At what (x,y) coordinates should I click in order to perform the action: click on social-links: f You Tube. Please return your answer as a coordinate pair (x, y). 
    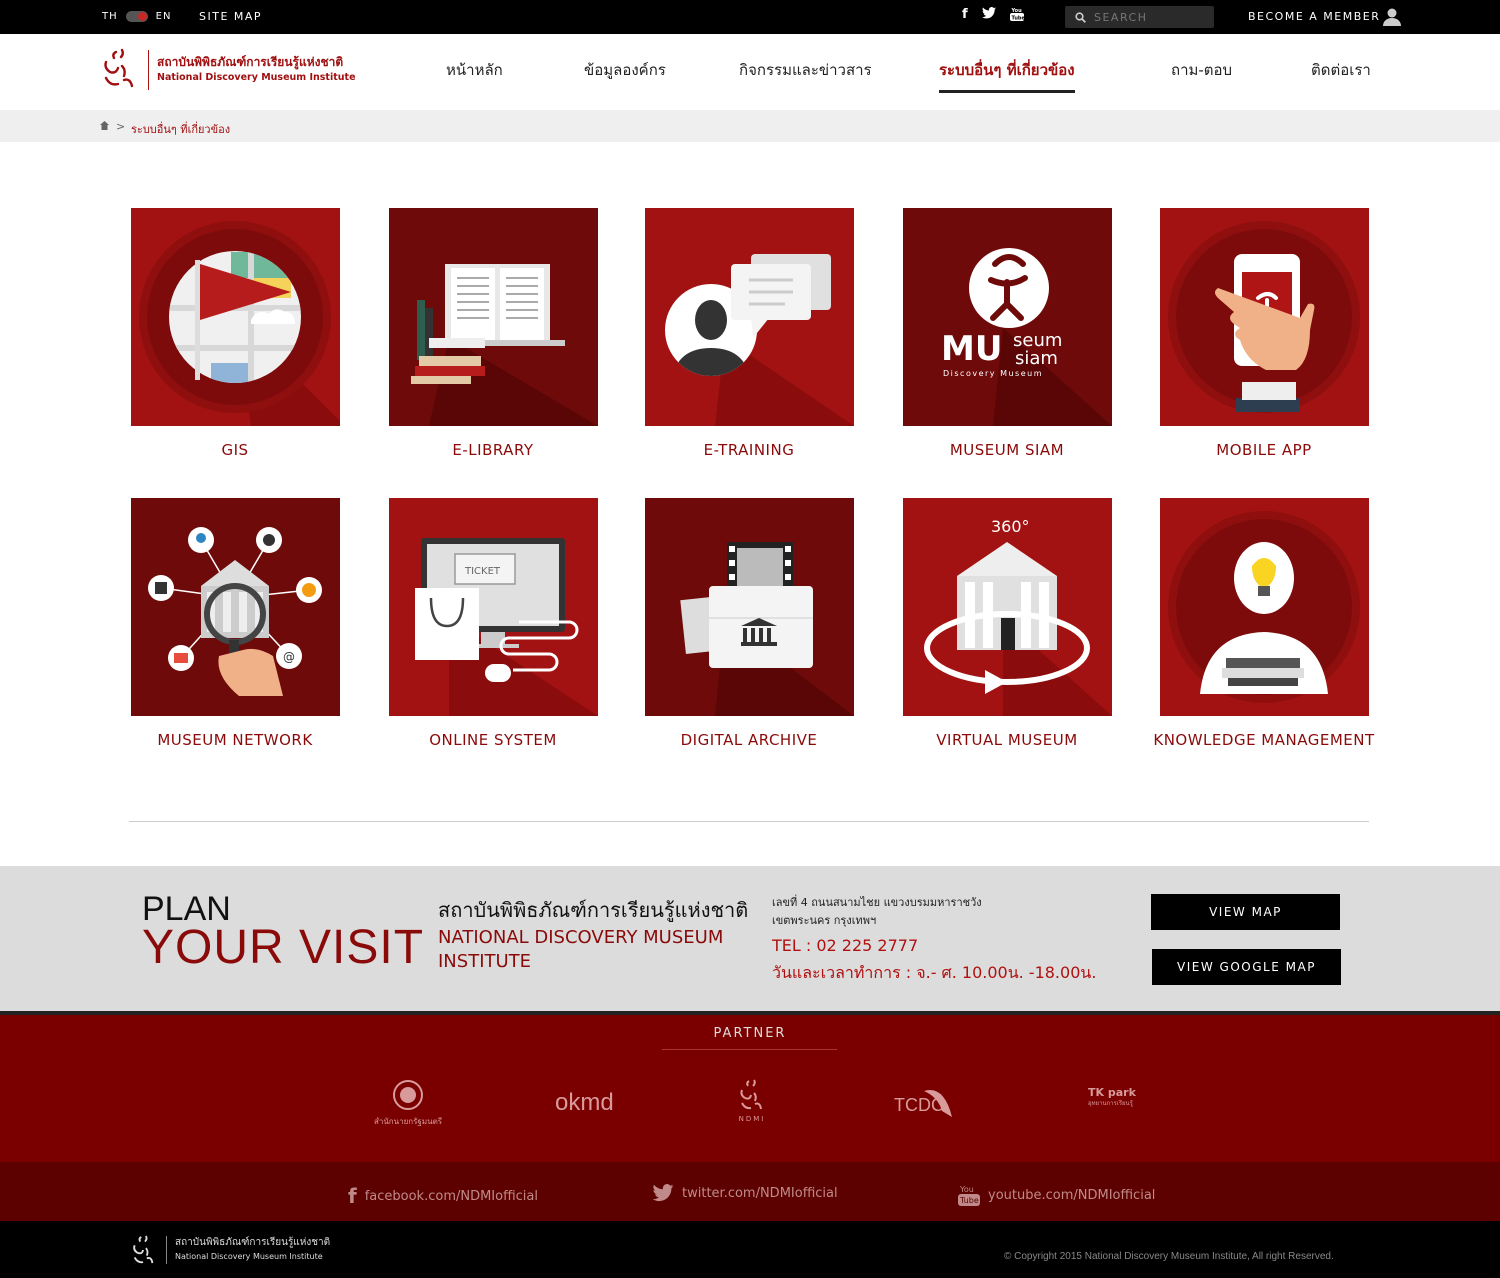
    Looking at the image, I should click on (993, 16).